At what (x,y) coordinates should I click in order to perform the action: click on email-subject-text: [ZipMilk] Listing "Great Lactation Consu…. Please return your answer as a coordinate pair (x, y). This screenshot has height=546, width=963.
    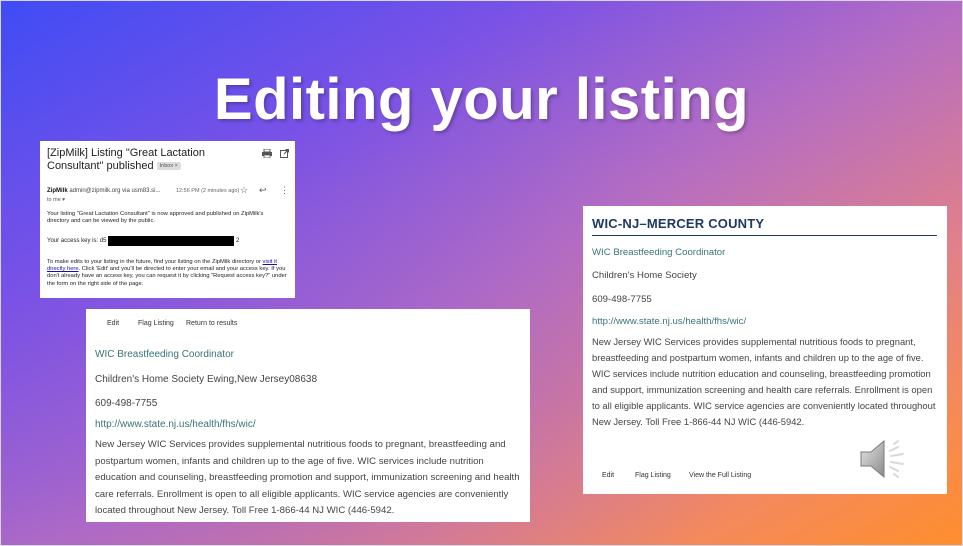
    Looking at the image, I should click on (126, 159).